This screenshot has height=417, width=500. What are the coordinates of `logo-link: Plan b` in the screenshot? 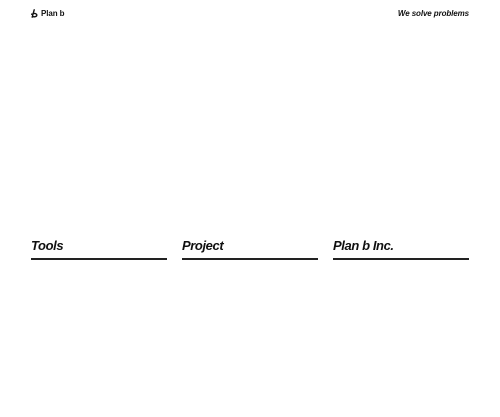 It's located at (48, 13).